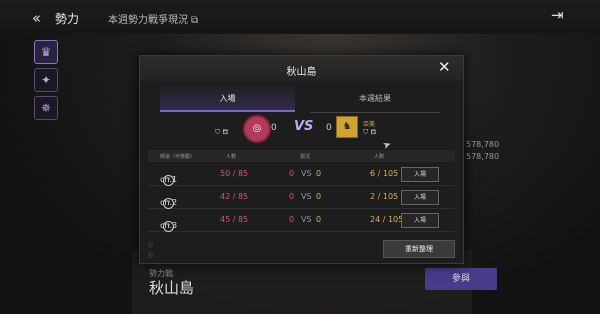 The image size is (600, 314). Describe the element at coordinates (194, 20) in the screenshot. I see `copy-icon: ⧉` at that location.